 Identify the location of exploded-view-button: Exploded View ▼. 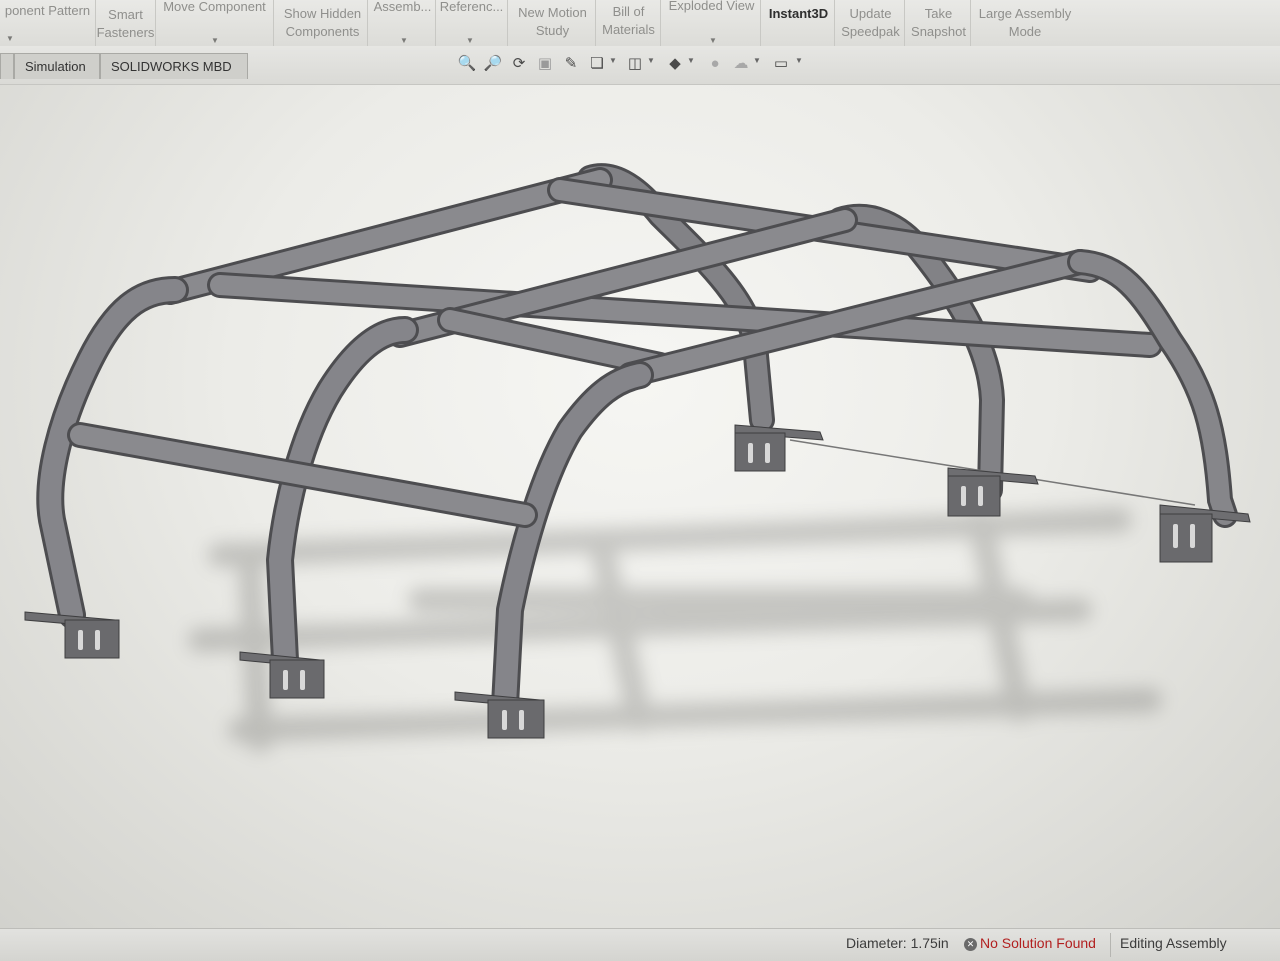
(712, 23).